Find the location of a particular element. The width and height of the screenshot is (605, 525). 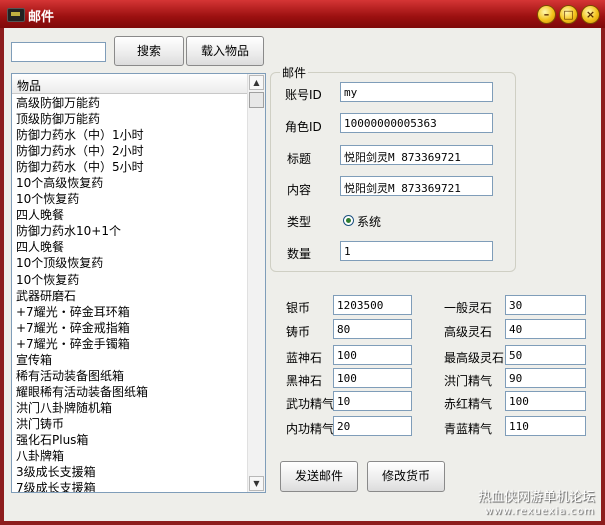

quantity-field: 1 is located at coordinates (416, 251).